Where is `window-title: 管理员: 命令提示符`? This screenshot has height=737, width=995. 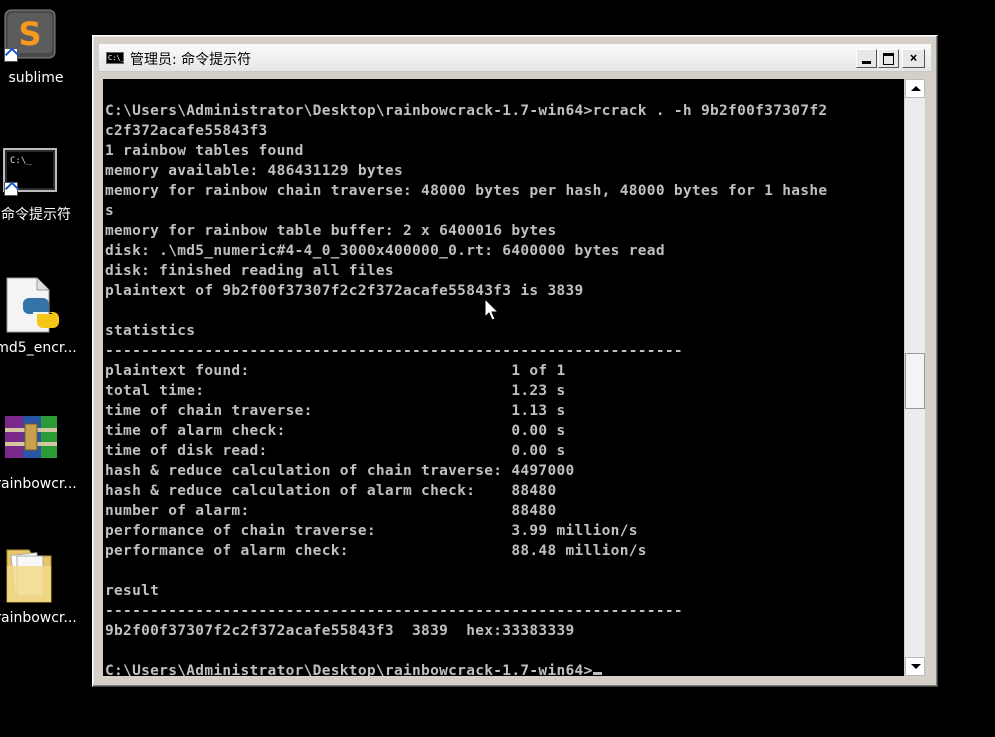
window-title: 管理员: 命令提示符 is located at coordinates (191, 60).